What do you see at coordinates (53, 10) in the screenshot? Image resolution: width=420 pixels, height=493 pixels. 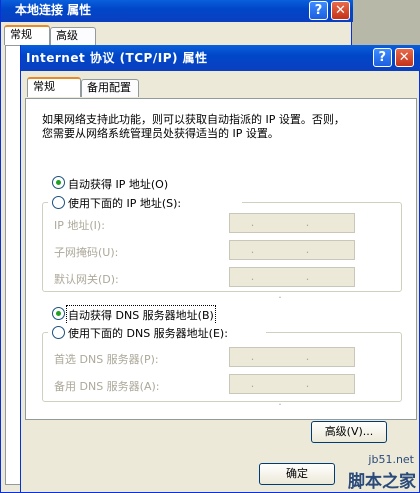 I see `back-window-title: 本地连接 属性` at bounding box center [53, 10].